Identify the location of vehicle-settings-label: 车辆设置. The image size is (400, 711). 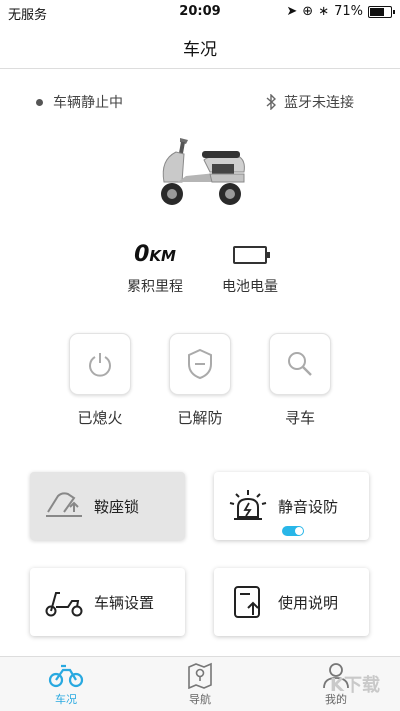
(124, 602).